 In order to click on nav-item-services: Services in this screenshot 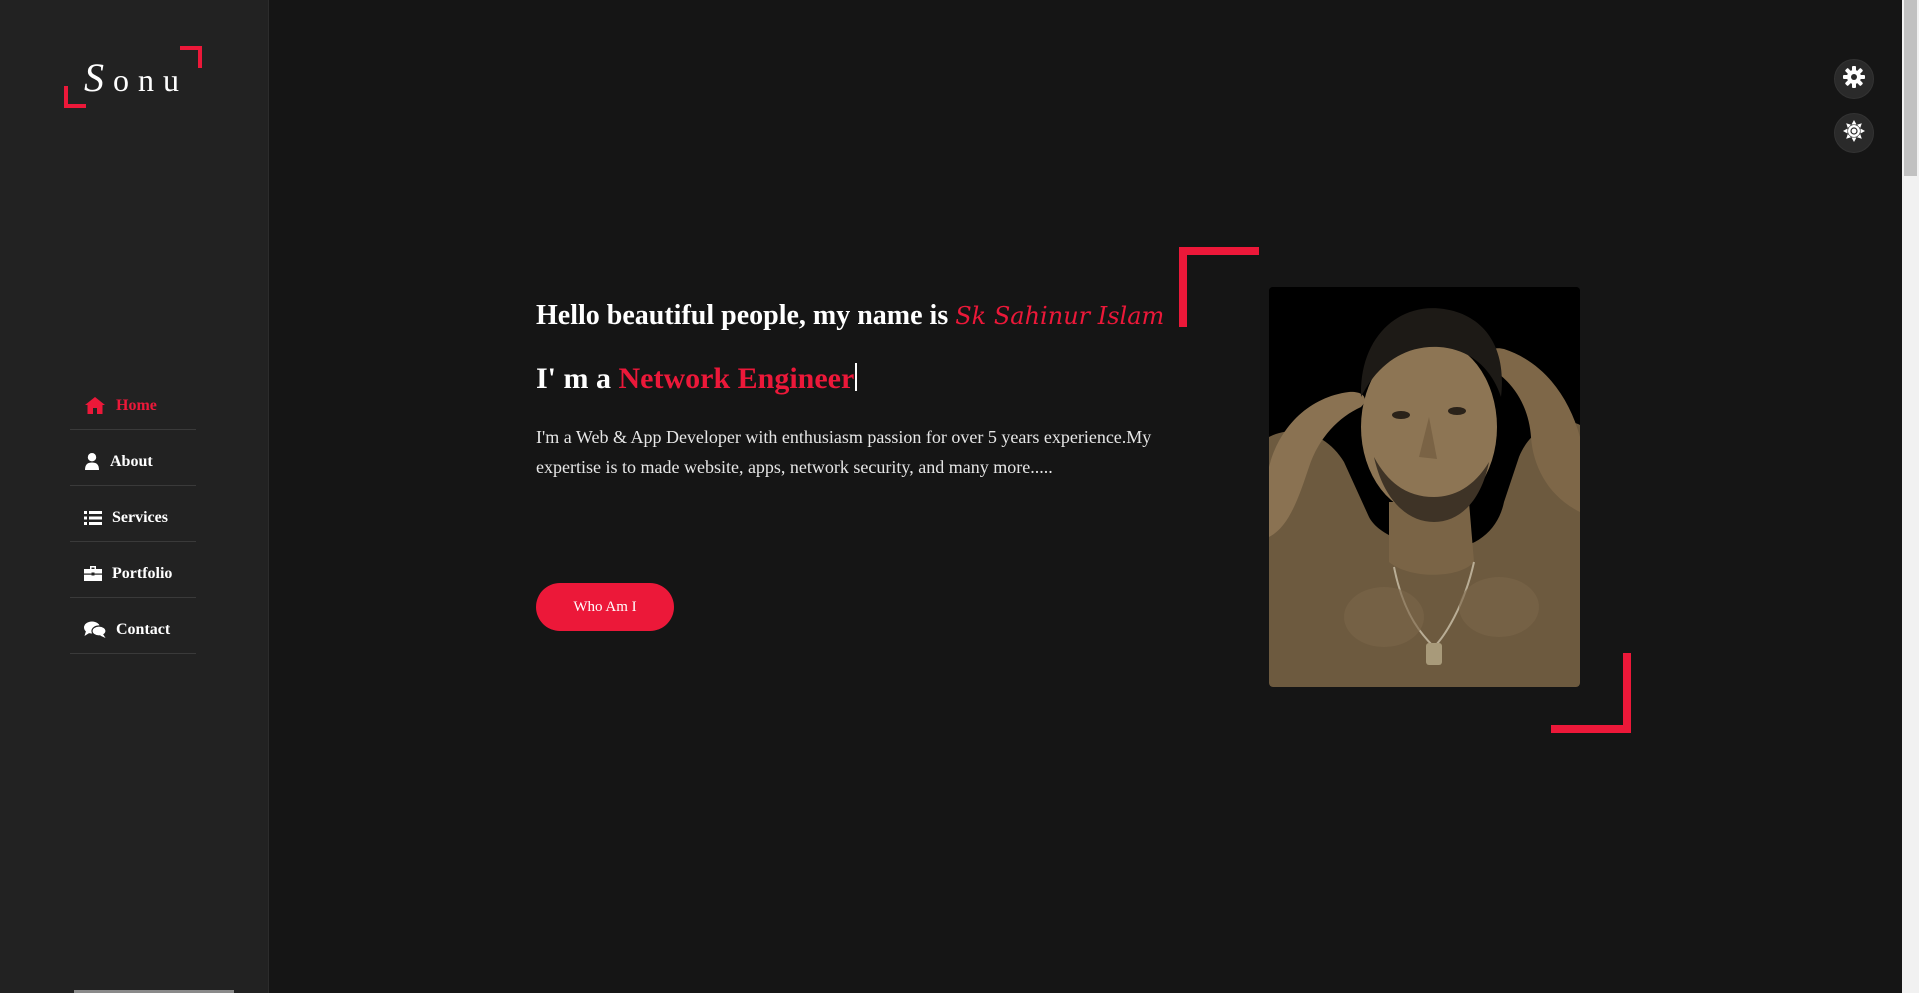, I will do `click(133, 514)`.